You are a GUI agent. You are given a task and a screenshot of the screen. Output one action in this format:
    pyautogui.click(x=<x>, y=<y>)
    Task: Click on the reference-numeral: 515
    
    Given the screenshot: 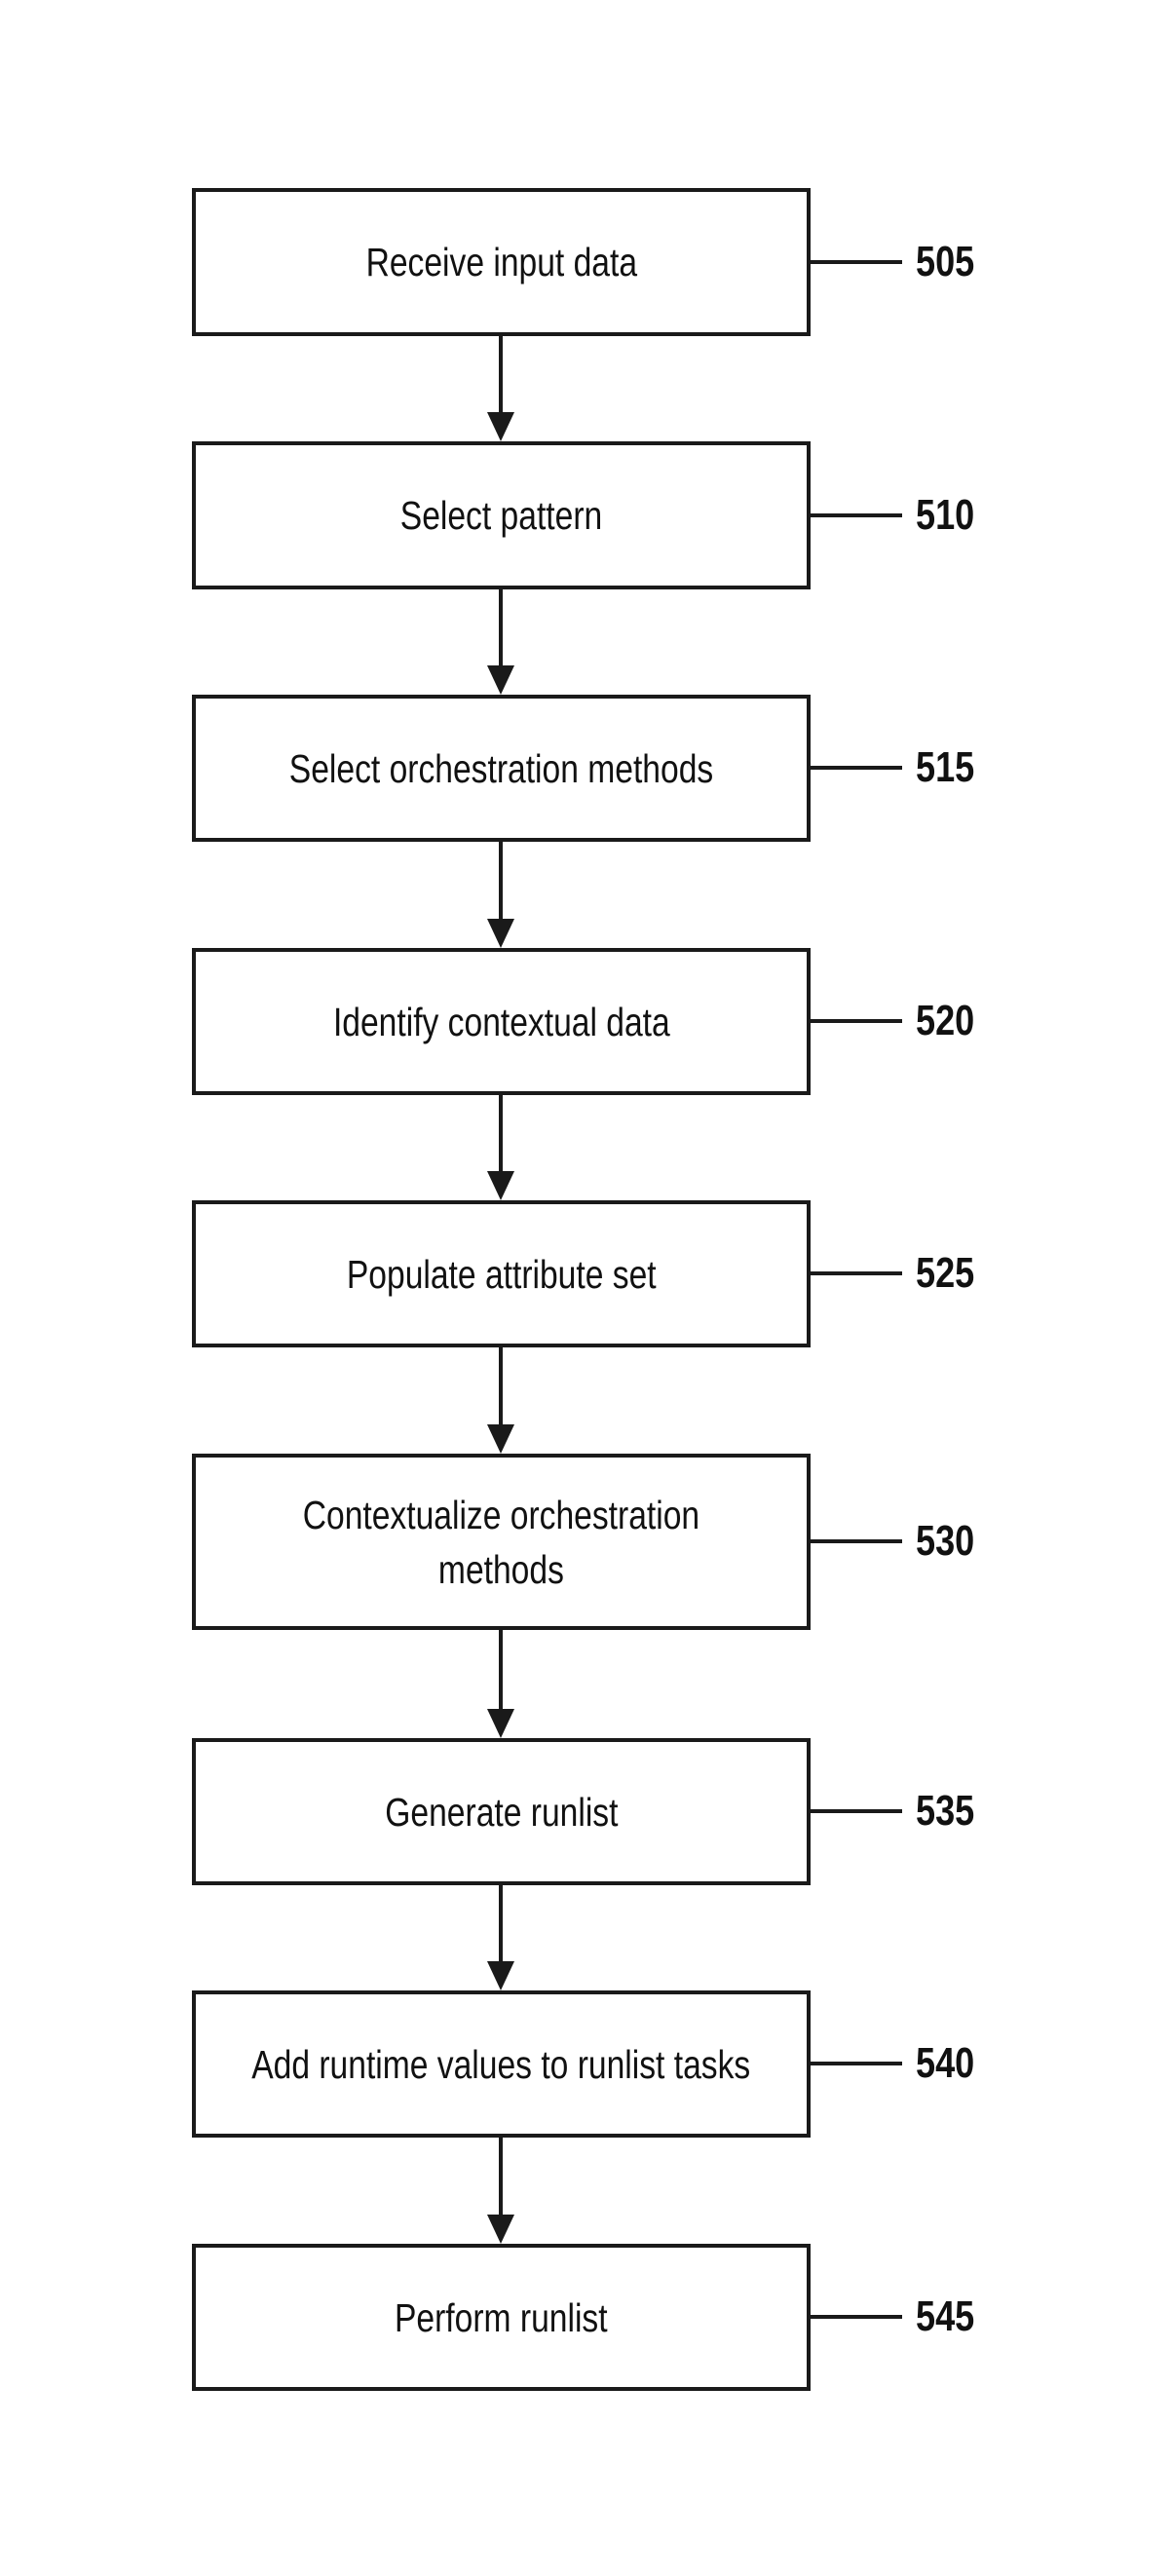 What is the action you would take?
    pyautogui.click(x=945, y=767)
    